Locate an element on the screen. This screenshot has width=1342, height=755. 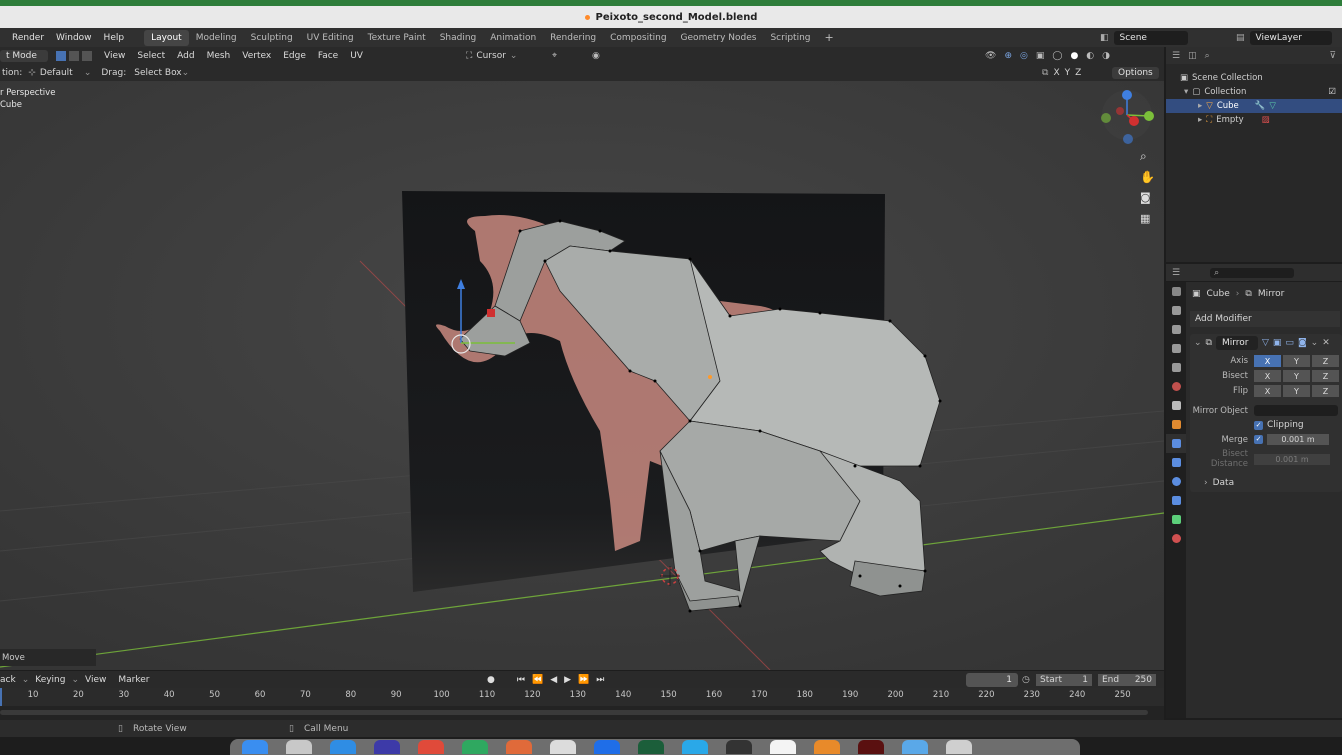
start-frame-field: Start 1 is located at coordinates (1064, 679).